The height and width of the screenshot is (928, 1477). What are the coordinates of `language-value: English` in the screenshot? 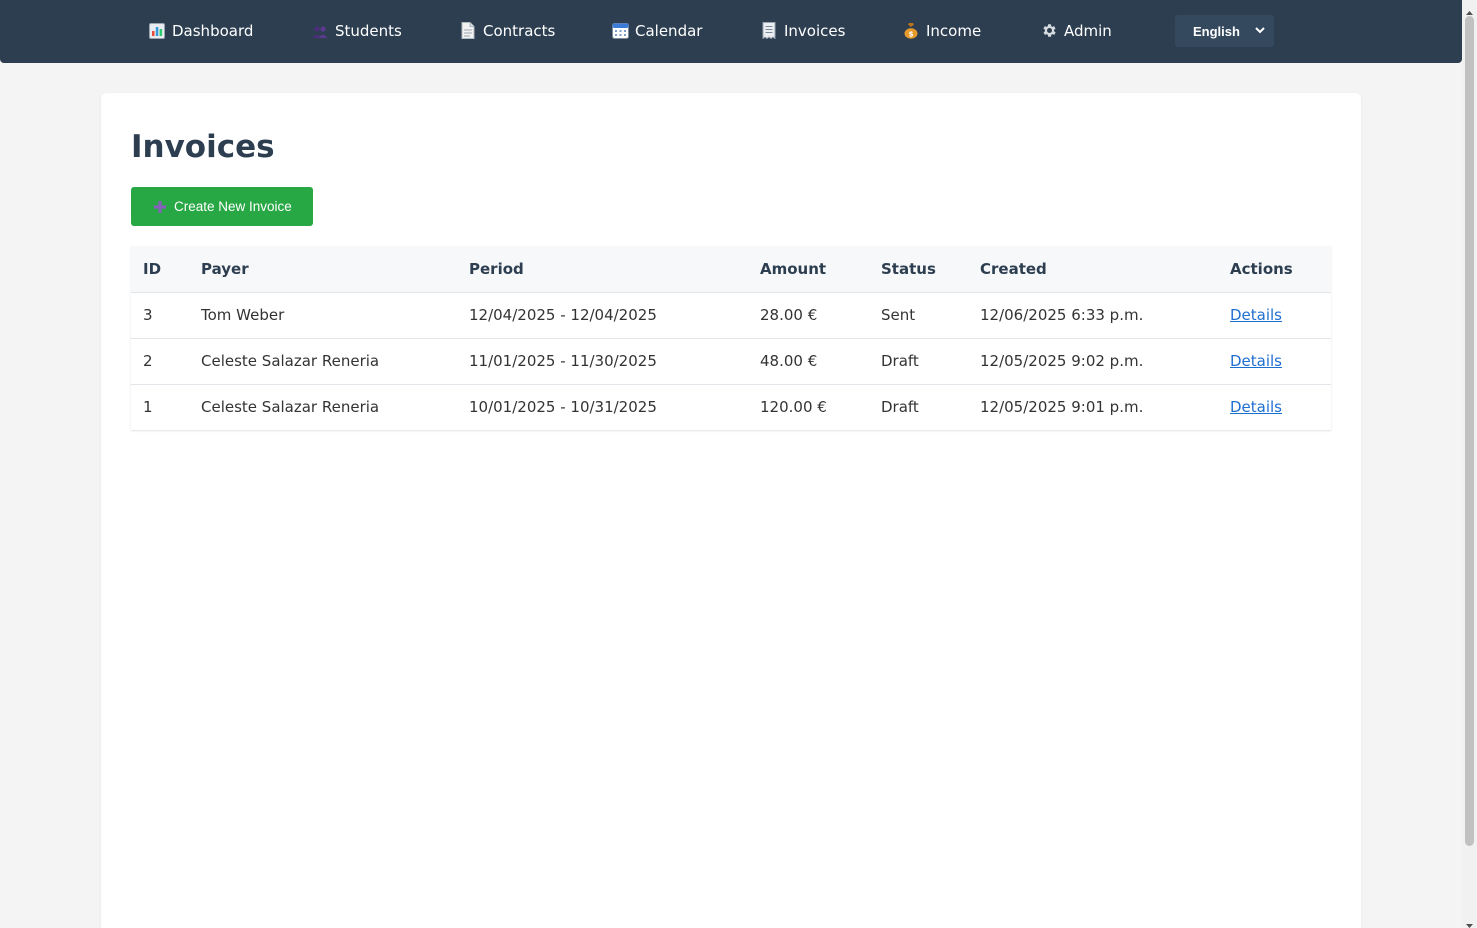 It's located at (1216, 31).